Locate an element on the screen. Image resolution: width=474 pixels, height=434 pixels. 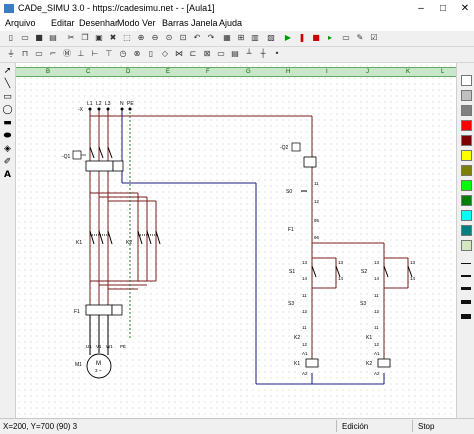
zoom-page-icon: ⊡ is located at coordinates (183, 38).